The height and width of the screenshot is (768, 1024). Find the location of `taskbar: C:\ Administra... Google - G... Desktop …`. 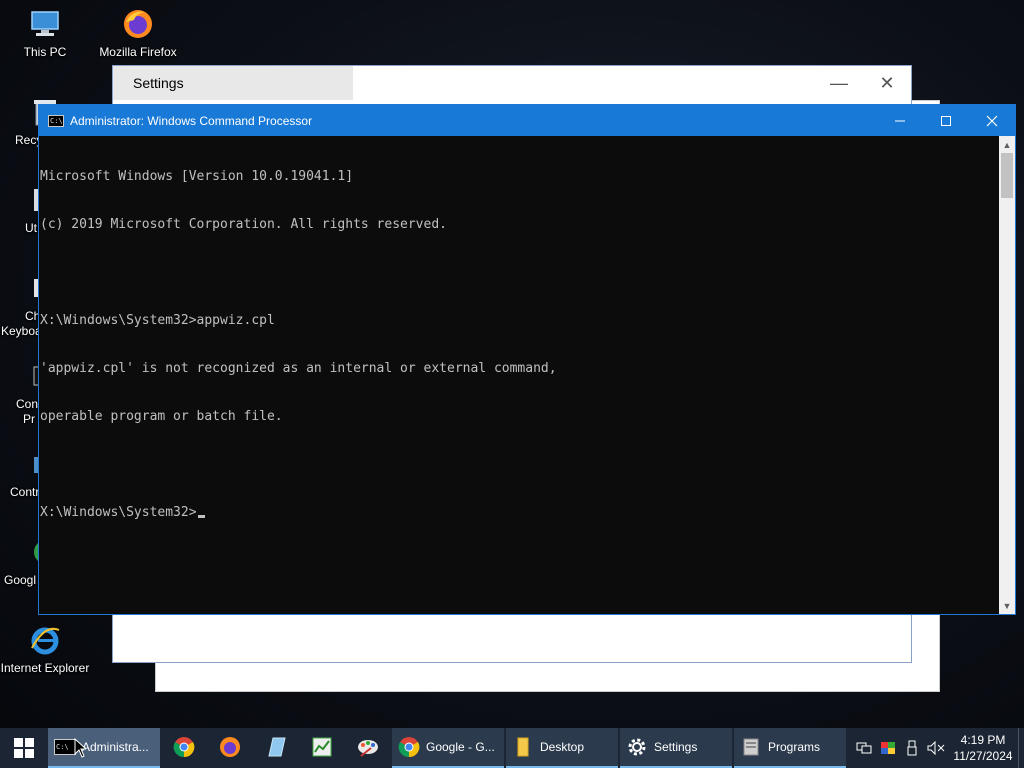

taskbar: C:\ Administra... Google - G... Desktop … is located at coordinates (512, 748).